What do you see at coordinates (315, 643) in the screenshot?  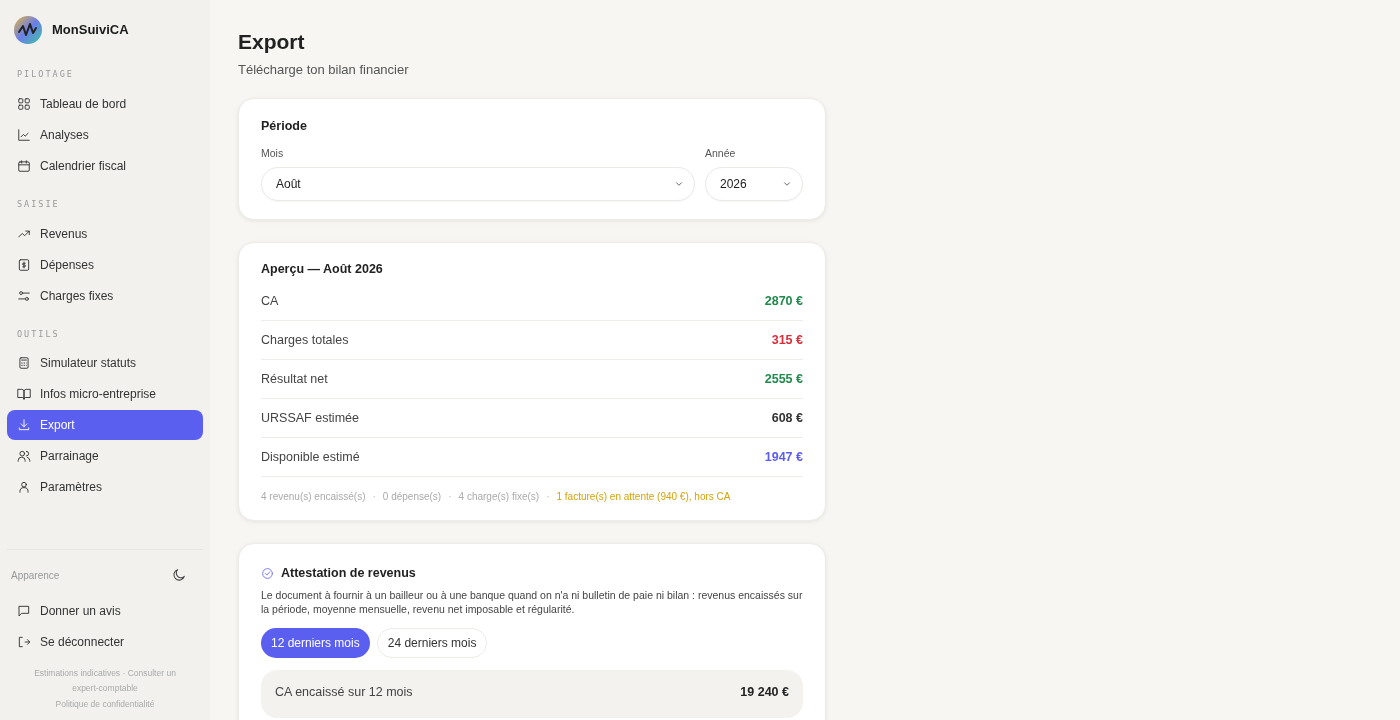 I see `period-tab: 12 derniers mois` at bounding box center [315, 643].